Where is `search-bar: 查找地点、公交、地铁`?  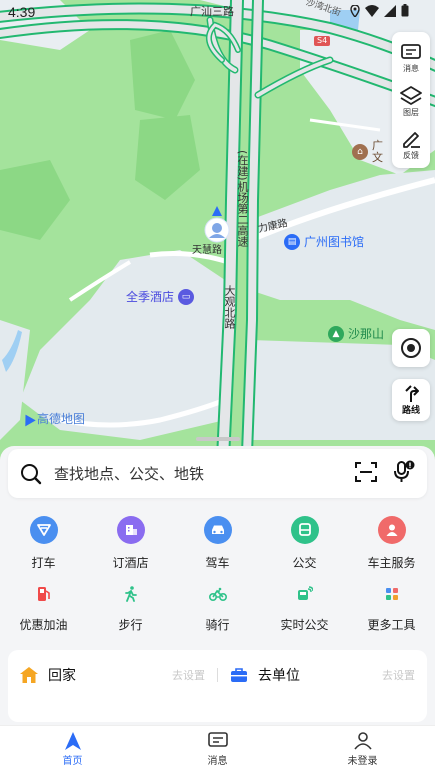
search-bar: 查找地点、公交、地铁 is located at coordinates (217, 473).